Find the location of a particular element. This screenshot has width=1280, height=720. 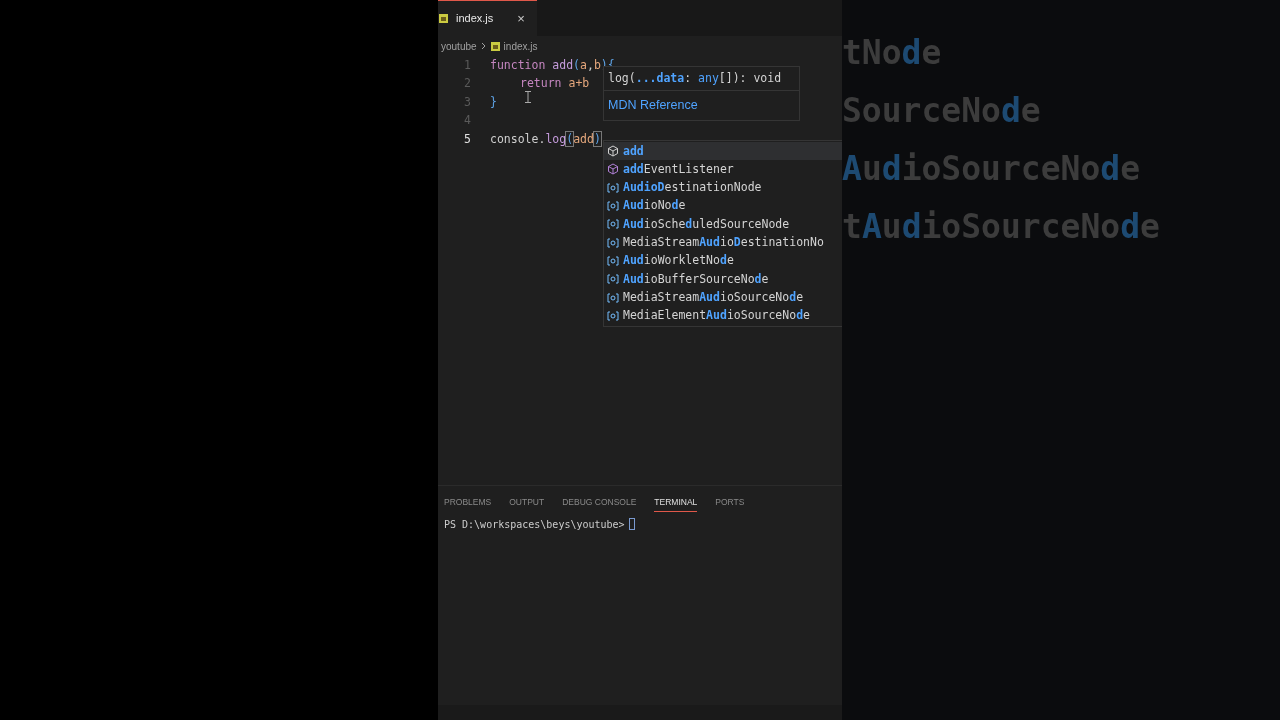

line-number: 3 is located at coordinates (467, 102).